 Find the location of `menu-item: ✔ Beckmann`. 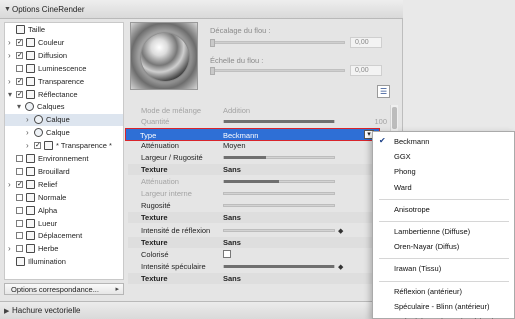

menu-item: ✔ Beckmann is located at coordinates (443, 141).